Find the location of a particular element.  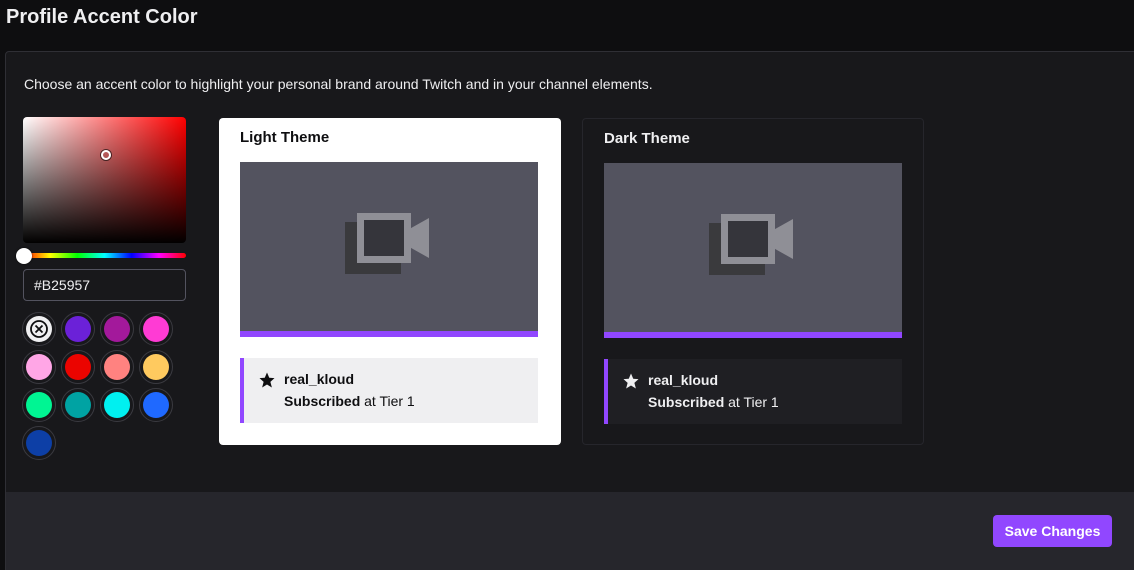

swatch-cyan is located at coordinates (117, 405).